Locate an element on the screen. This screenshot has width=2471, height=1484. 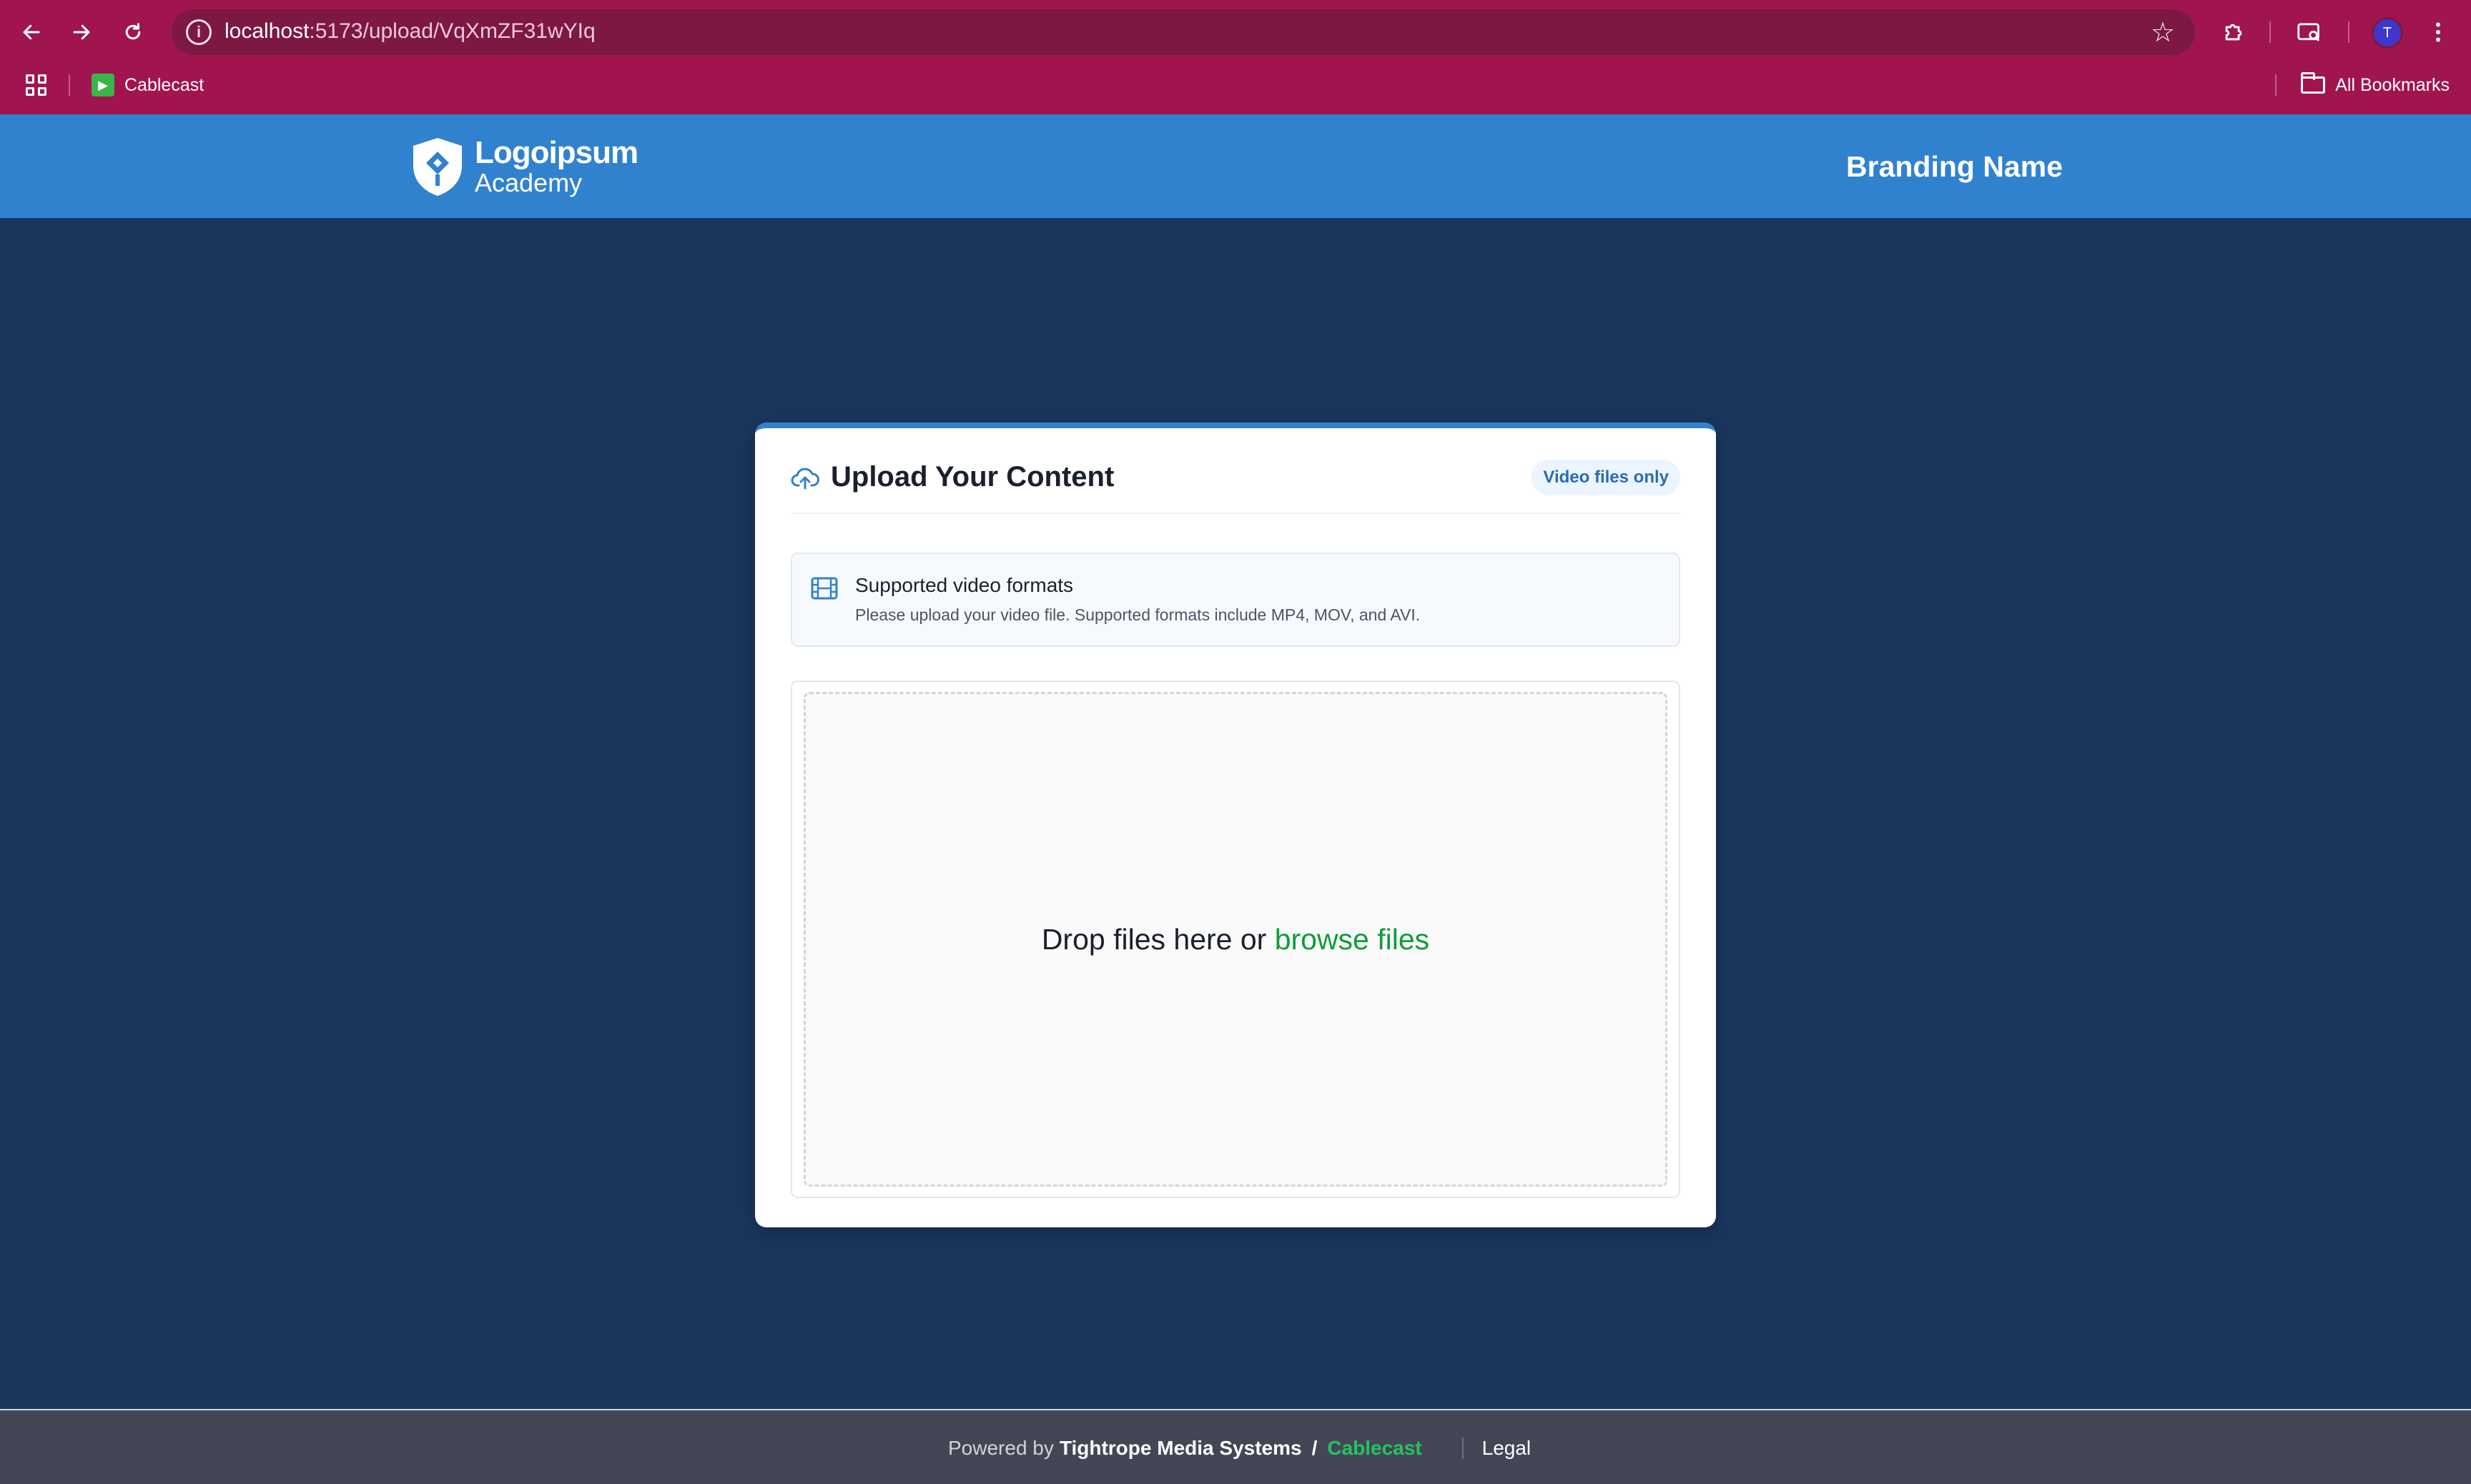
browser-menu-button is located at coordinates (2438, 32).